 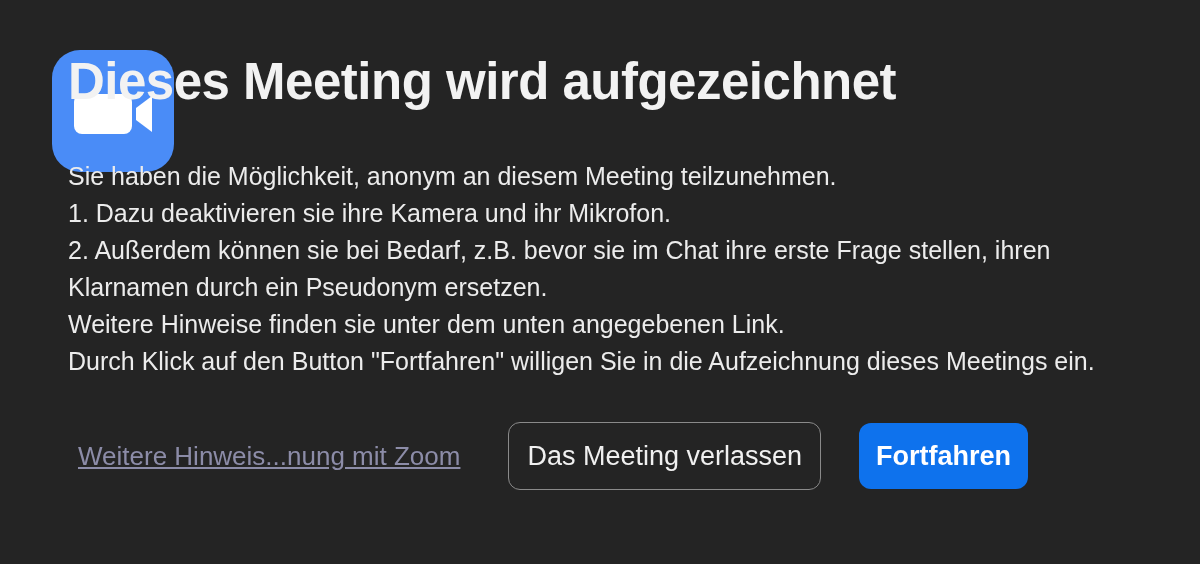 What do you see at coordinates (944, 456) in the screenshot?
I see `continue-button: Fortfahren` at bounding box center [944, 456].